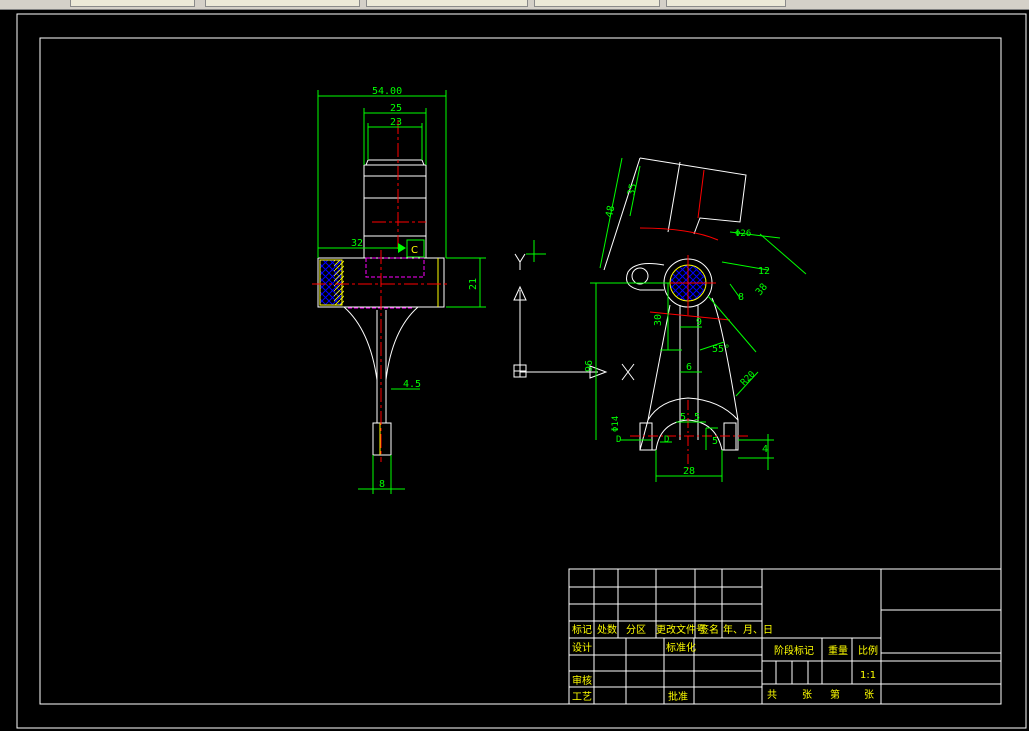 The width and height of the screenshot is (1029, 731). Describe the element at coordinates (689, 471) in the screenshot. I see `dim-28: 28` at that location.